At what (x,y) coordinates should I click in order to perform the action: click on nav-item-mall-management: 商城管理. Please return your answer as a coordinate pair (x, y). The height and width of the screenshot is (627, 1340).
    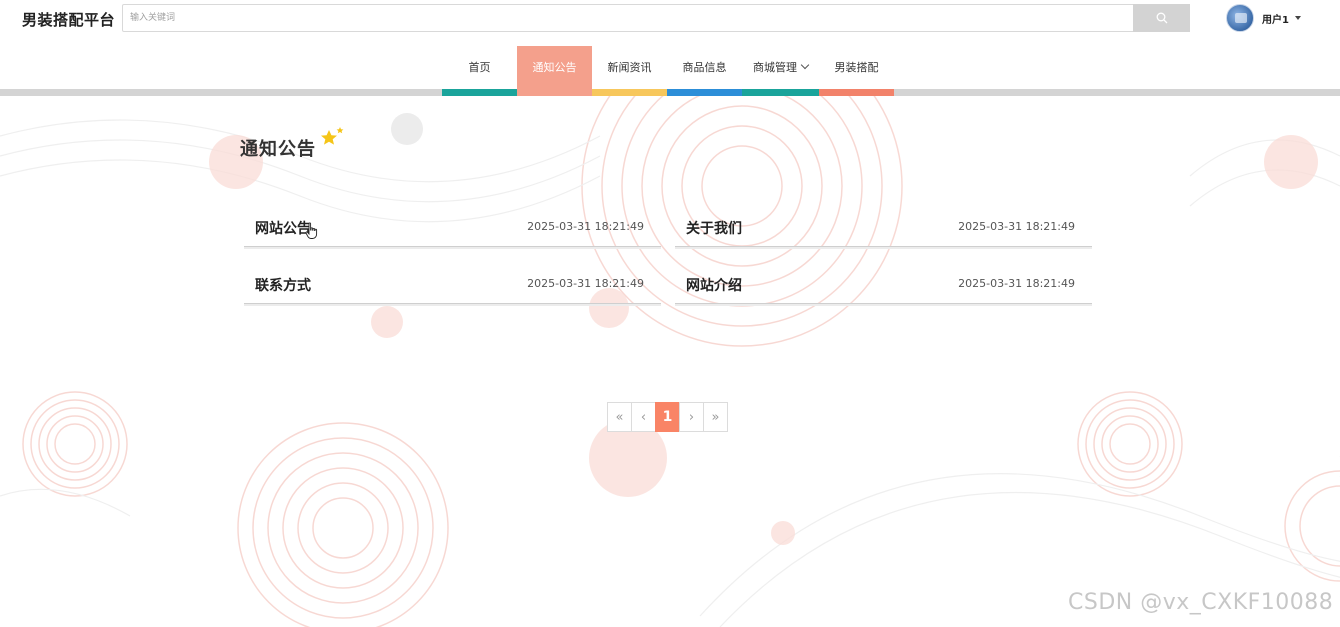
    Looking at the image, I should click on (780, 71).